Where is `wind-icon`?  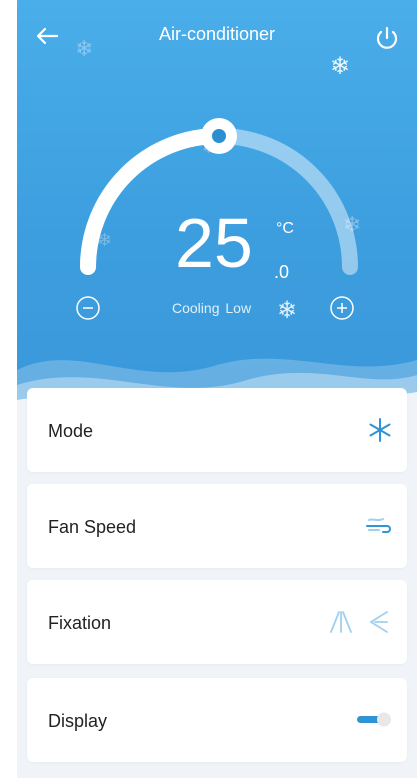
wind-icon is located at coordinates (378, 525).